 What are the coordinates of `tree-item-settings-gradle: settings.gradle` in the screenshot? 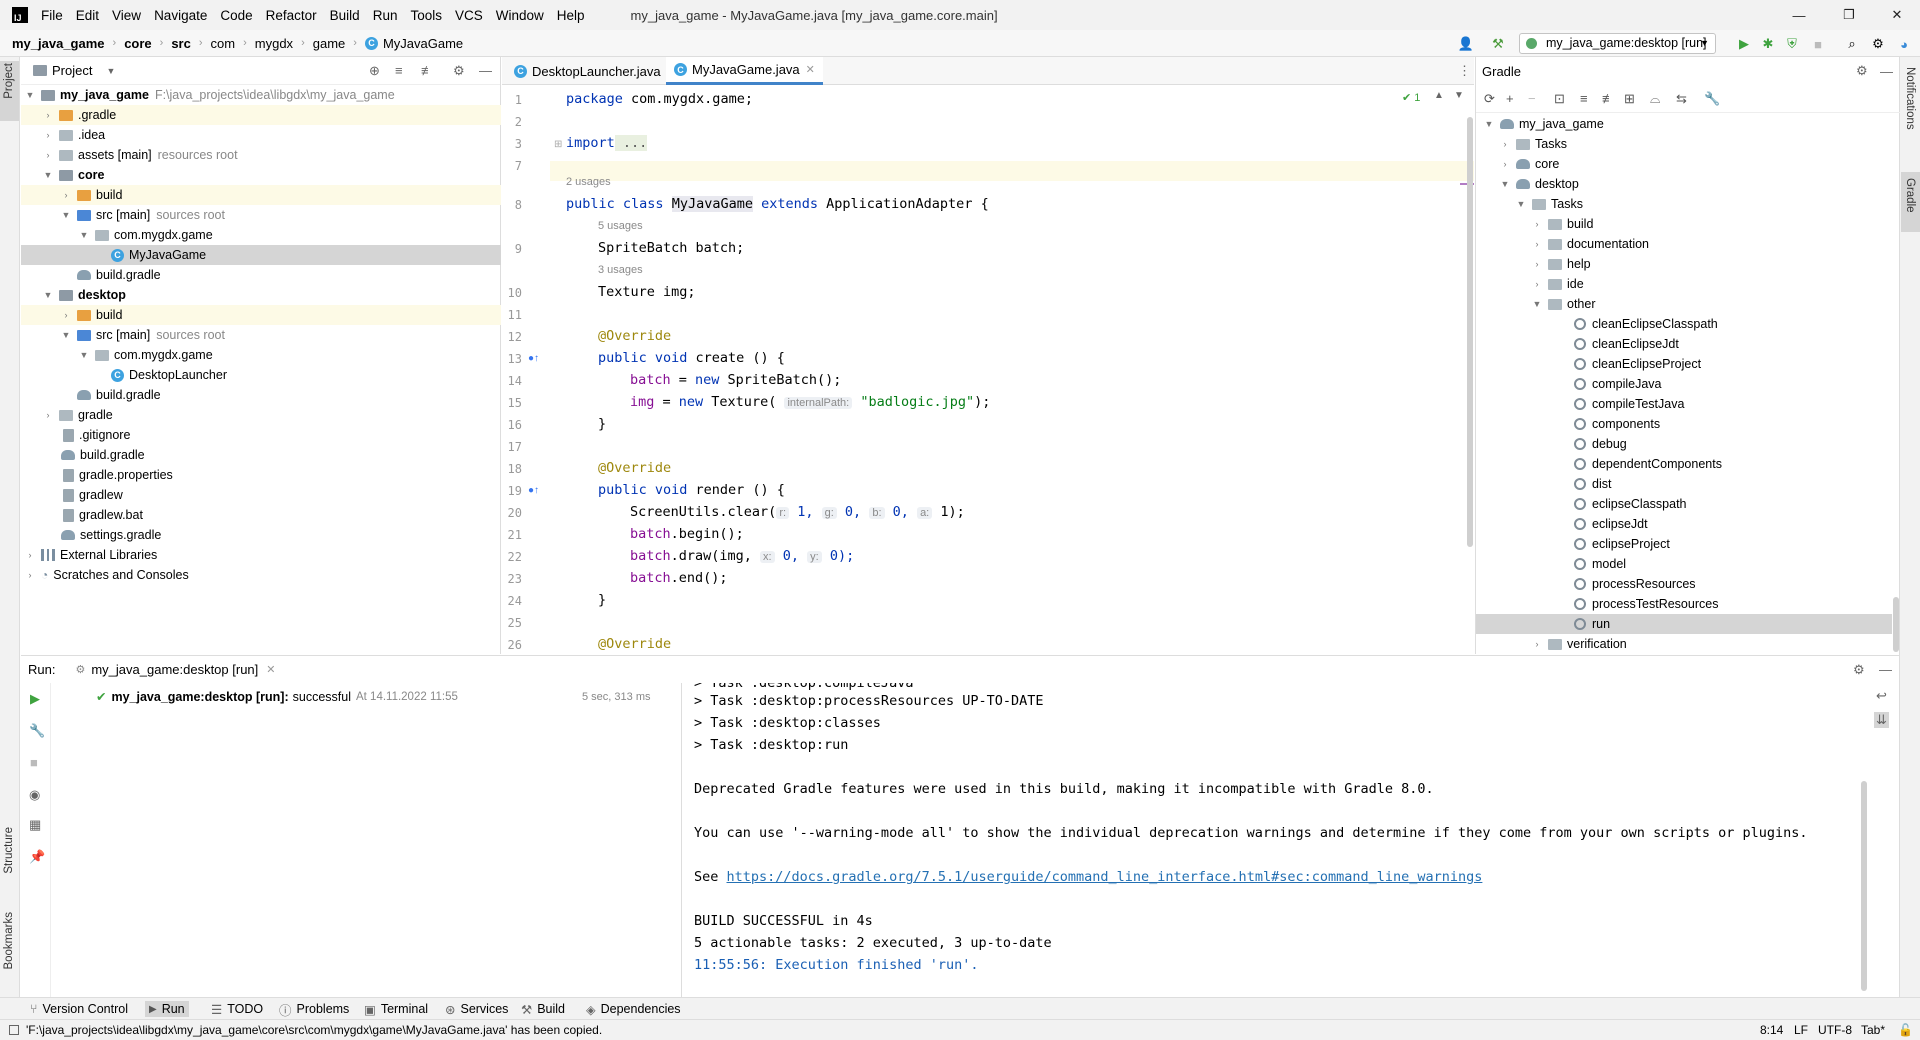 It's located at (261, 535).